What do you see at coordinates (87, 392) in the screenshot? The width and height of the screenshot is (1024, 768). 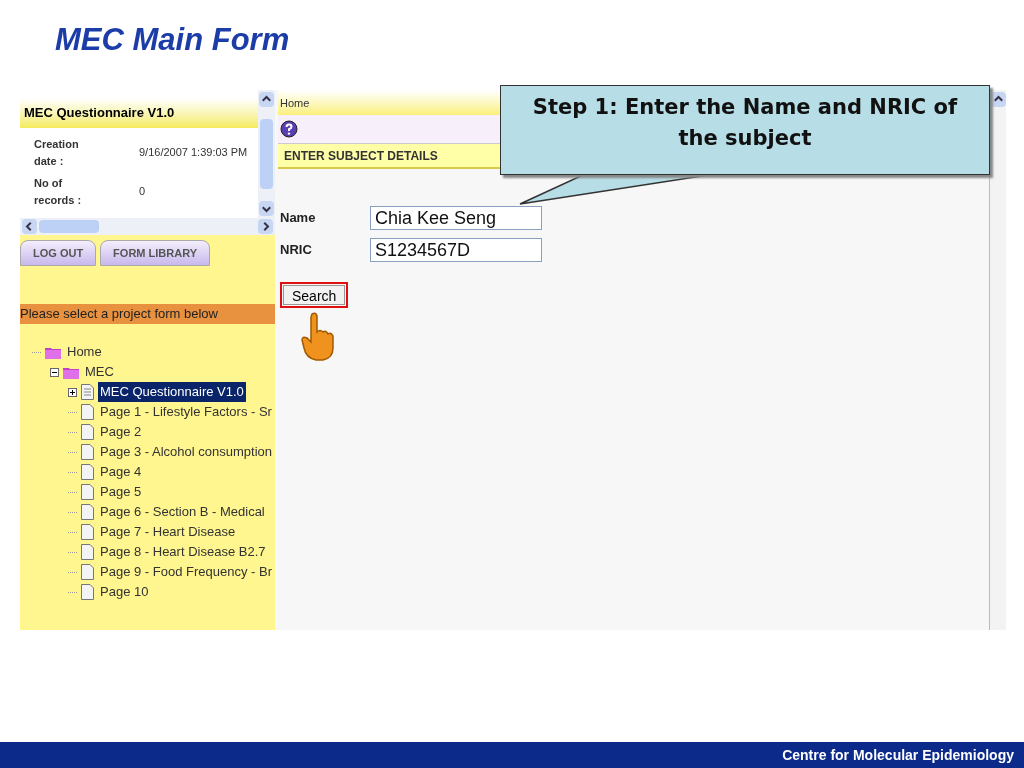 I see `document-icon` at bounding box center [87, 392].